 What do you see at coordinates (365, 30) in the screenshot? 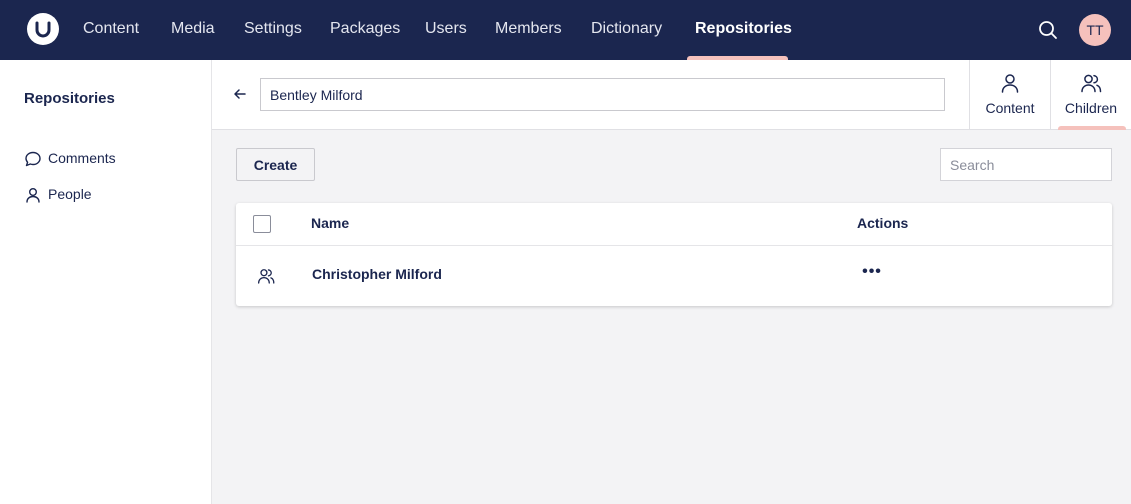
I see `nav-packages: Packages` at bounding box center [365, 30].